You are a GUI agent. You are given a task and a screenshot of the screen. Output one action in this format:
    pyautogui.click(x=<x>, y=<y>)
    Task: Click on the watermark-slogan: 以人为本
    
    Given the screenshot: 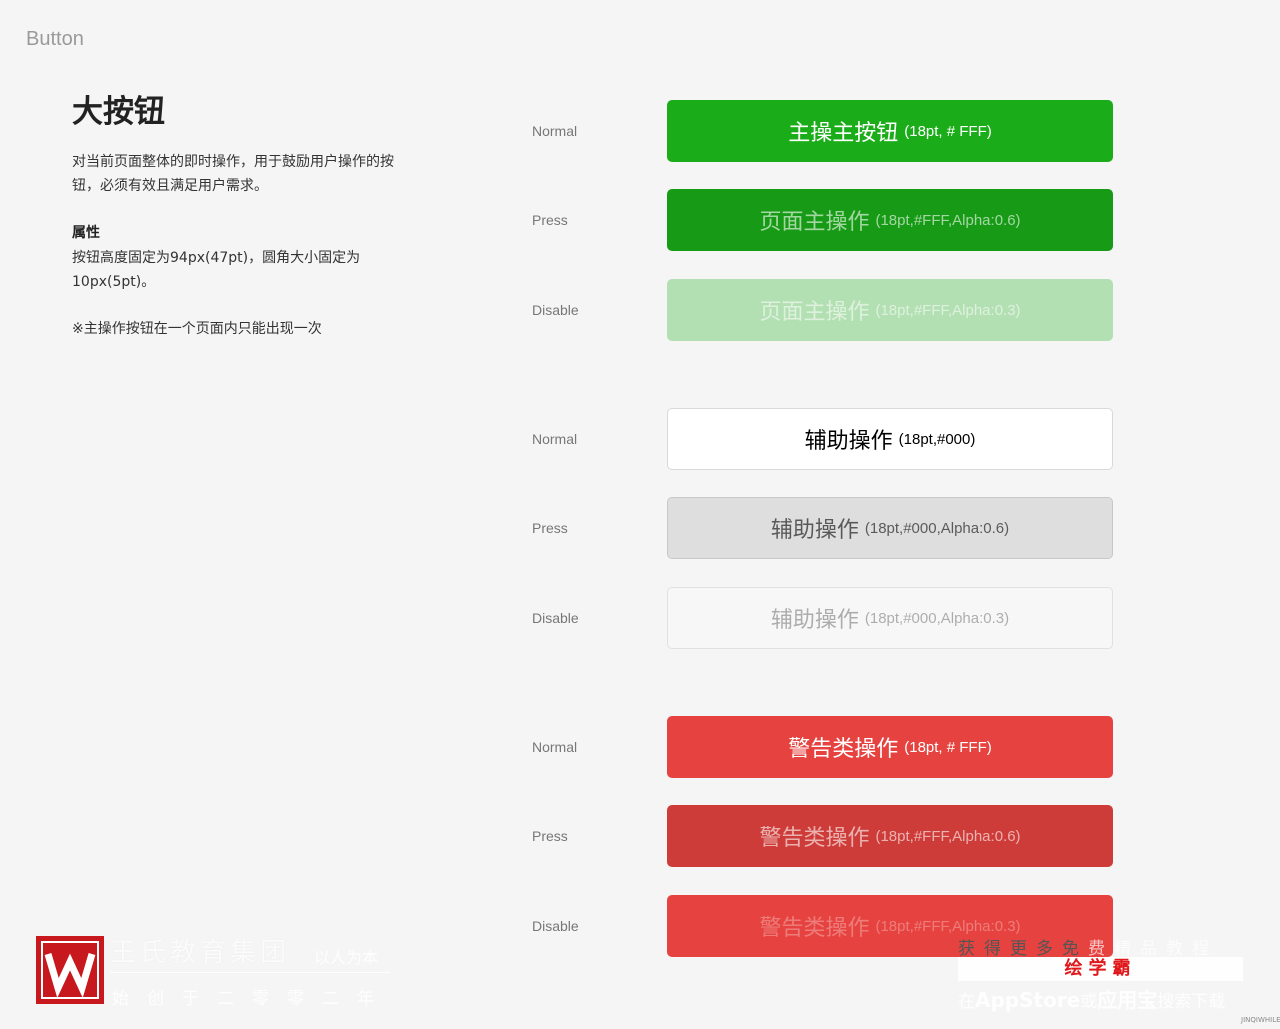 What is the action you would take?
    pyautogui.click(x=346, y=957)
    